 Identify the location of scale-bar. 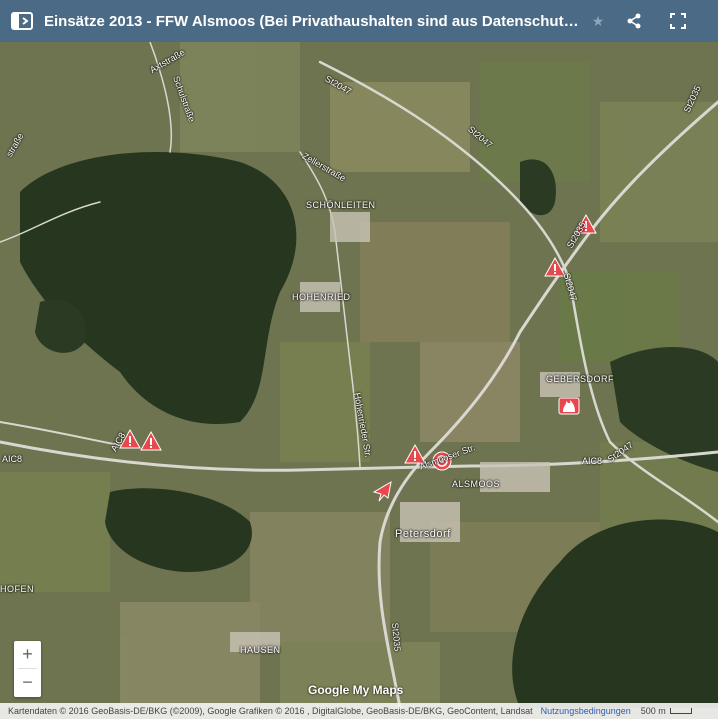
(680, 711).